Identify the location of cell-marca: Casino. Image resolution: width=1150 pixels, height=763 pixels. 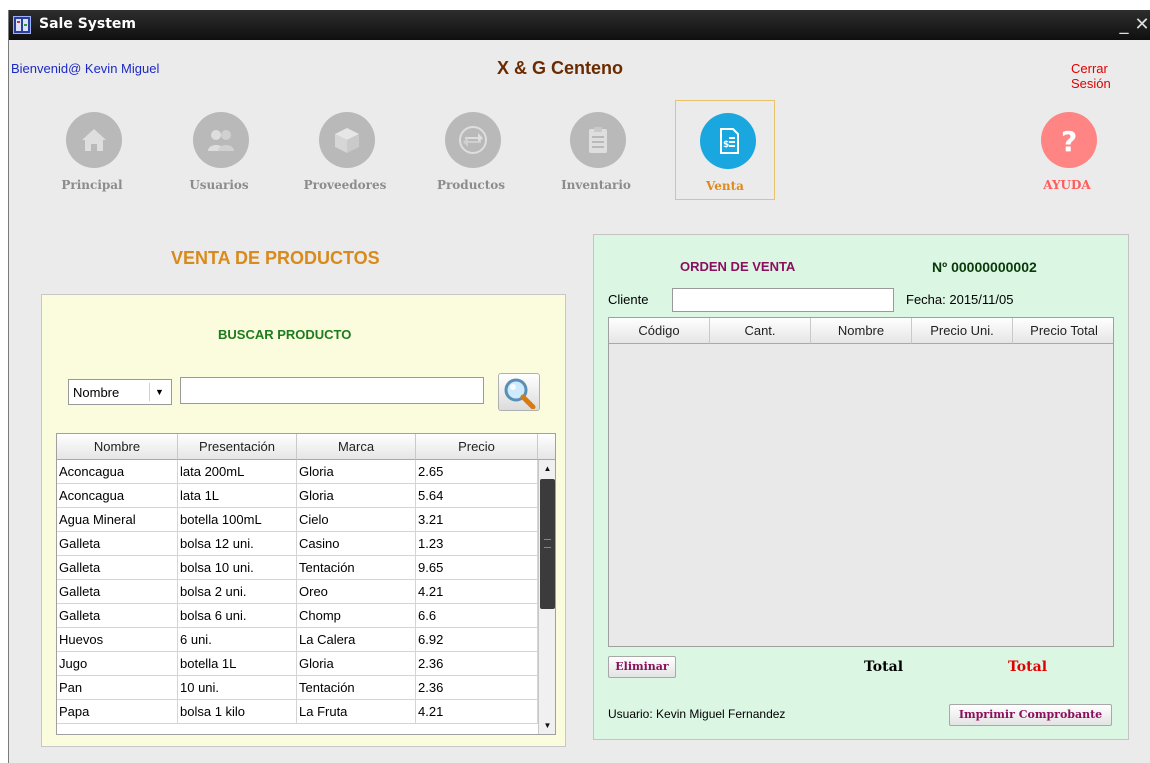
(356, 544).